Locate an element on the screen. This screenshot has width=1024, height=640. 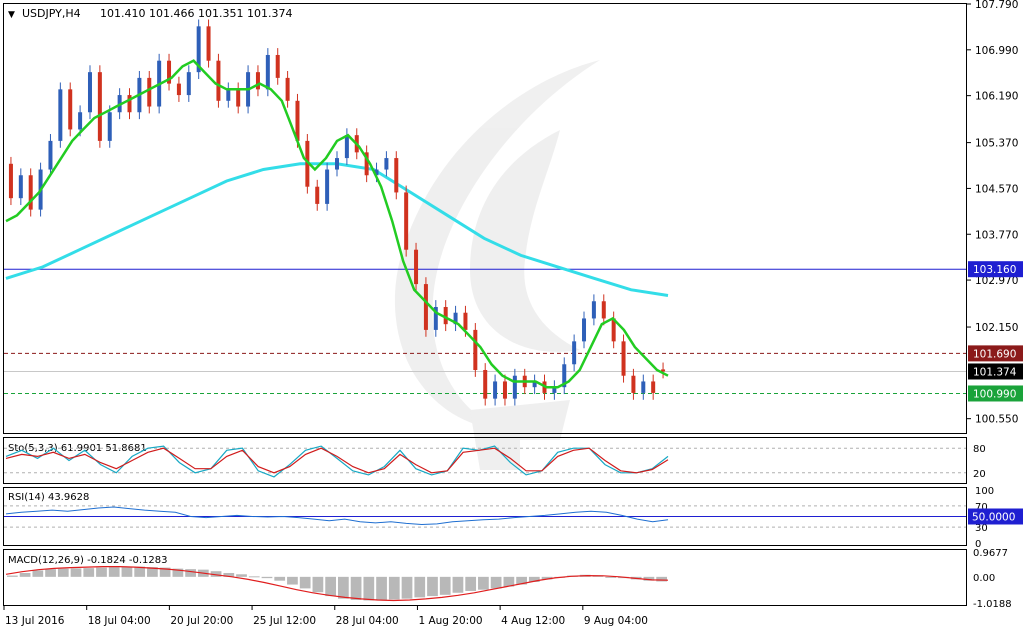
price-tick-label: 107.790 is located at coordinates (996, 5).